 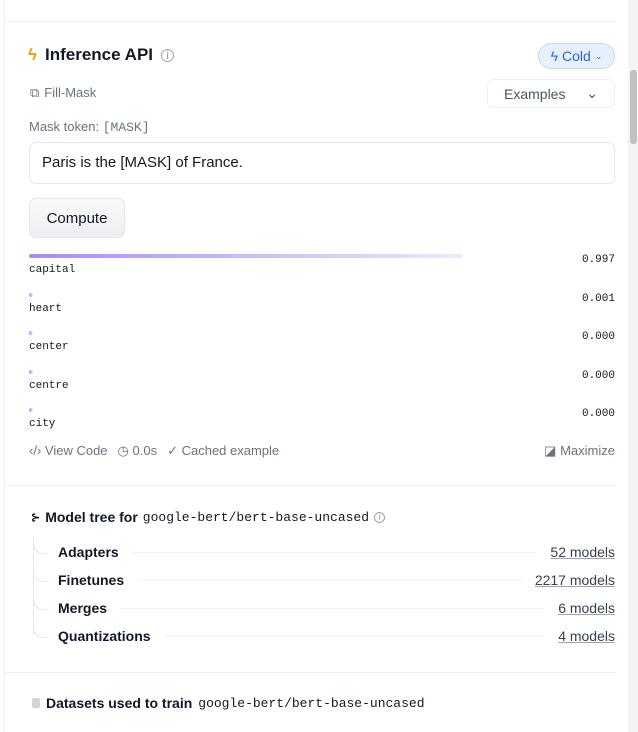 I want to click on tree-item-finetunes: Finetunes 2217 models, so click(x=336, y=580).